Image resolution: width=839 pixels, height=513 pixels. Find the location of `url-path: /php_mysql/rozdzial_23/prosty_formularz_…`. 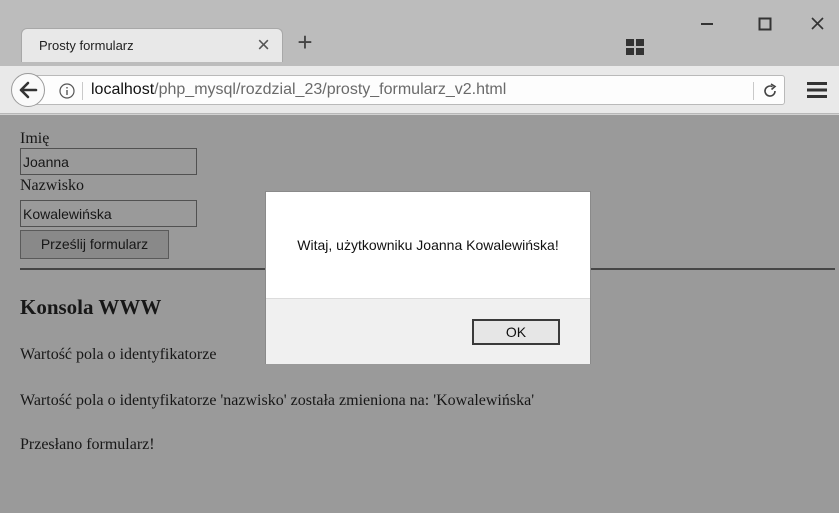

url-path: /php_mysql/rozdzial_23/prosty_formularz_… is located at coordinates (330, 89).